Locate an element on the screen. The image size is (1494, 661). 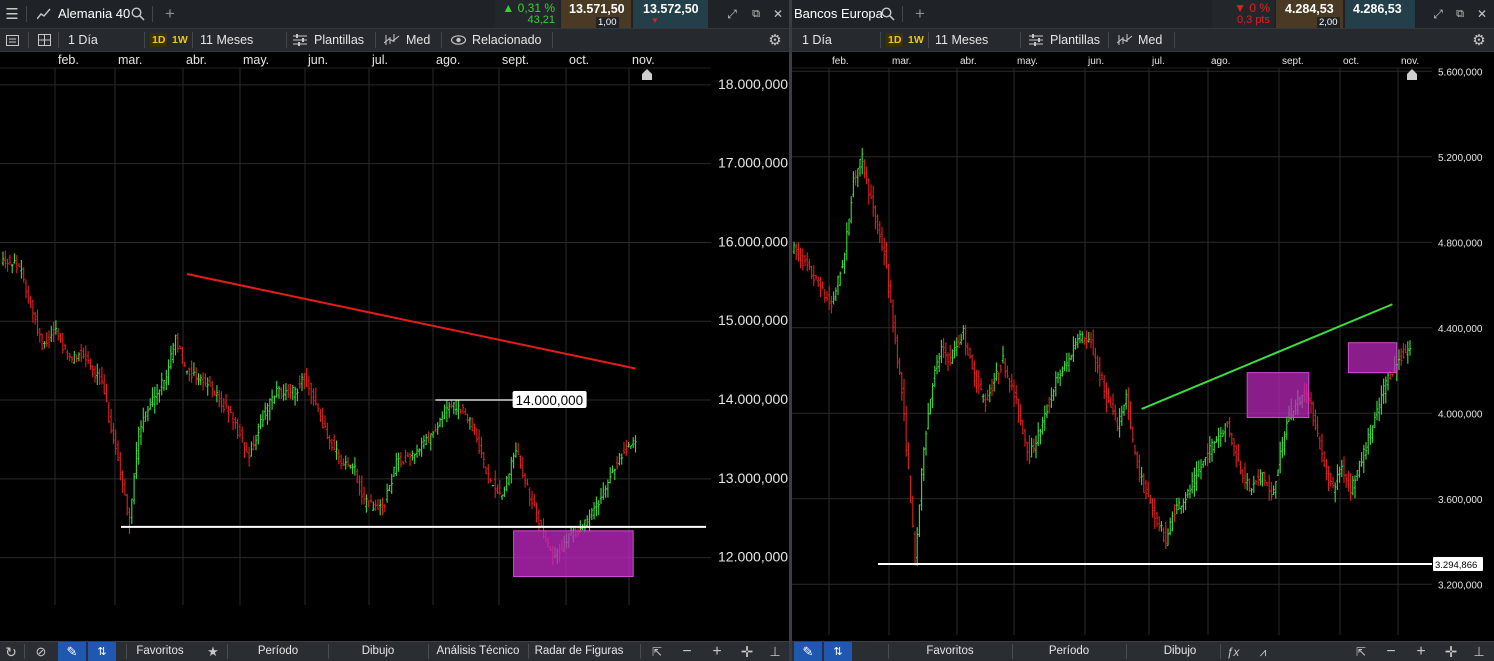
buy-price-box: 4.286,53 is located at coordinates (1380, 14).